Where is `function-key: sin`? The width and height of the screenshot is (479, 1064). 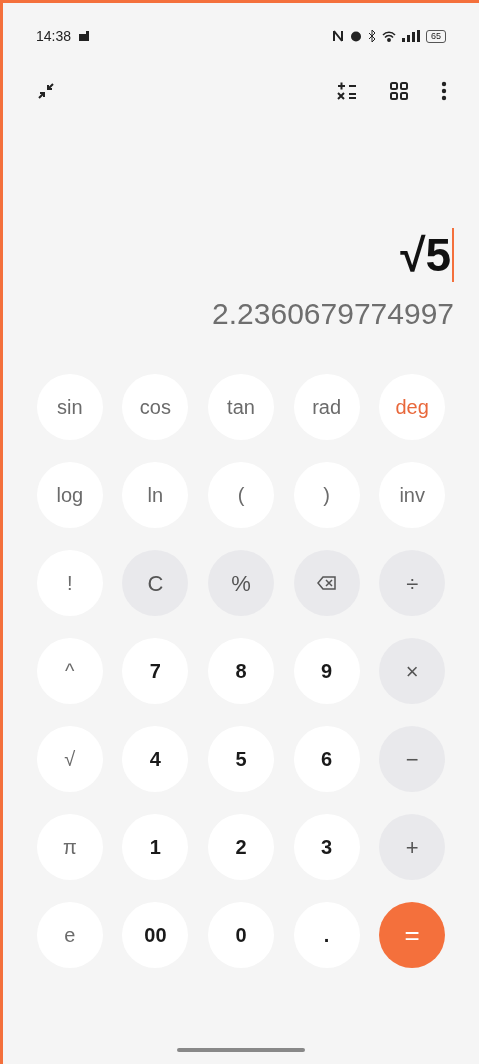
function-key: sin is located at coordinates (69, 407).